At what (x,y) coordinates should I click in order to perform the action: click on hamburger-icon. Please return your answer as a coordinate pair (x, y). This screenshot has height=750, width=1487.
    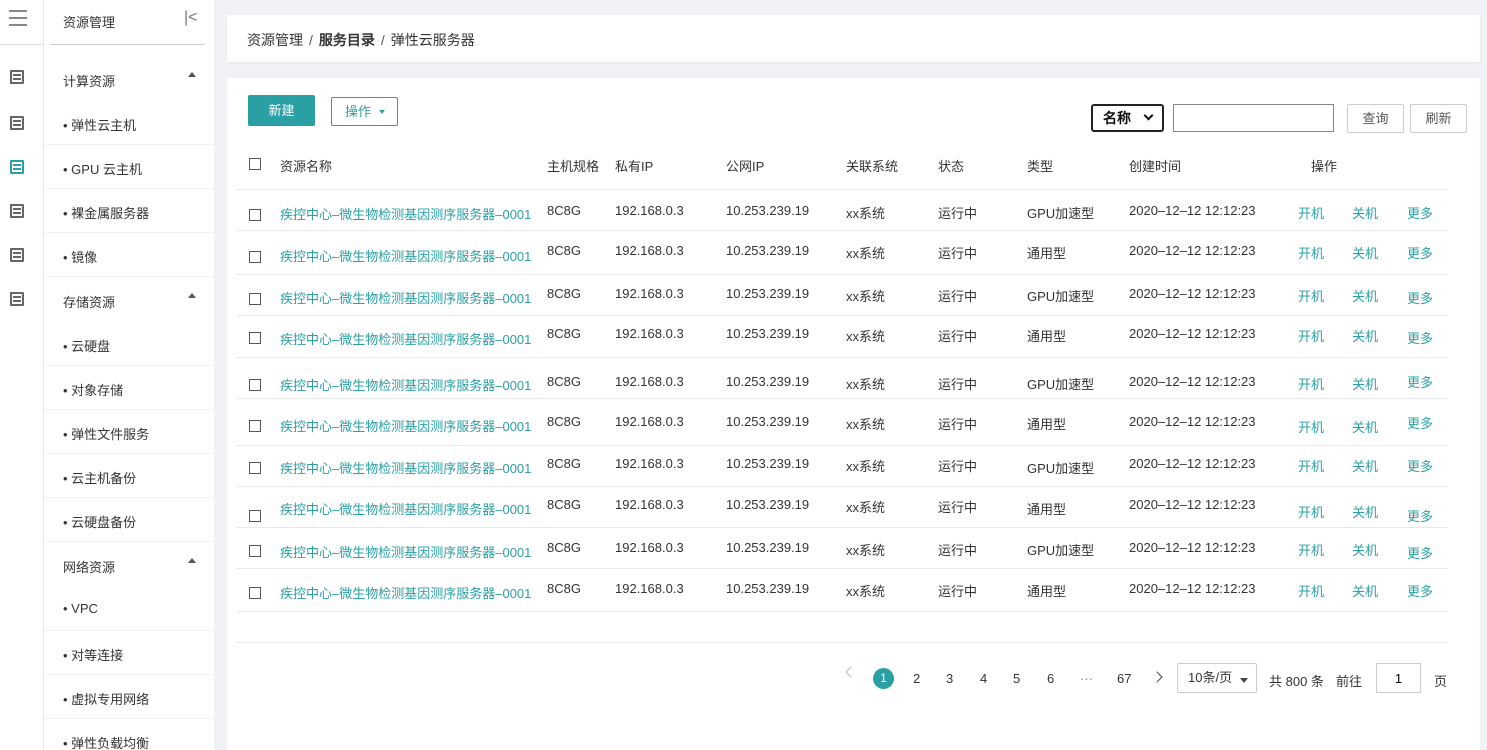
    Looking at the image, I should click on (18, 19).